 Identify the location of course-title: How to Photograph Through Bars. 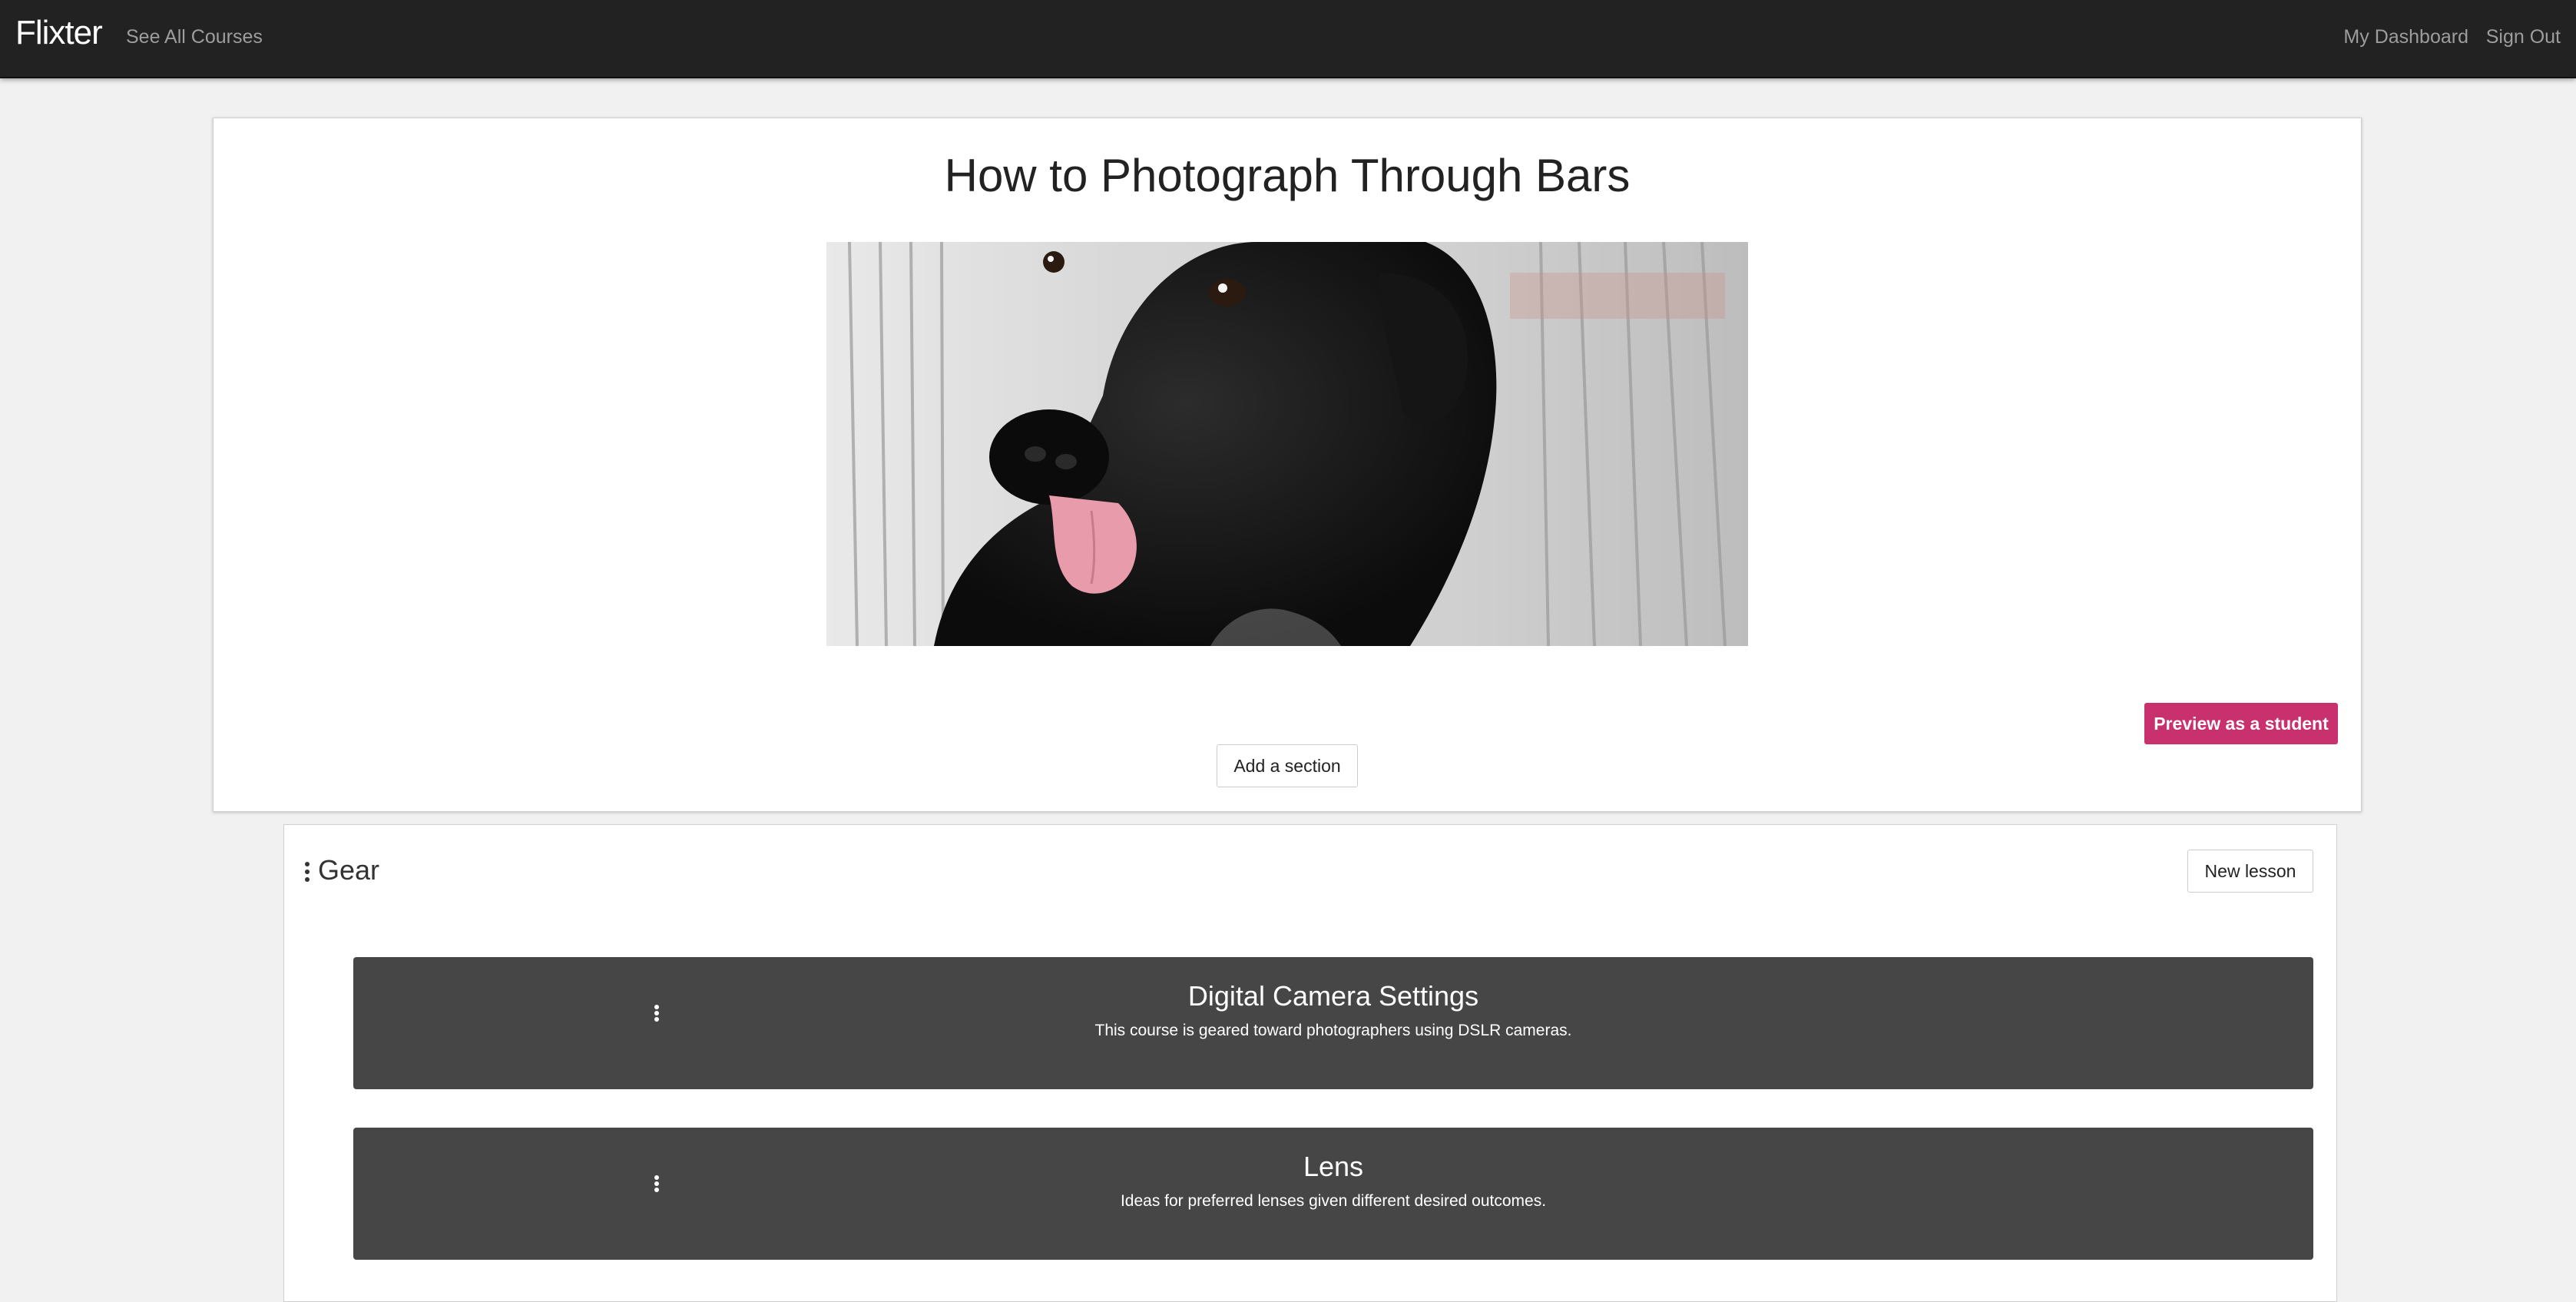
(1287, 175).